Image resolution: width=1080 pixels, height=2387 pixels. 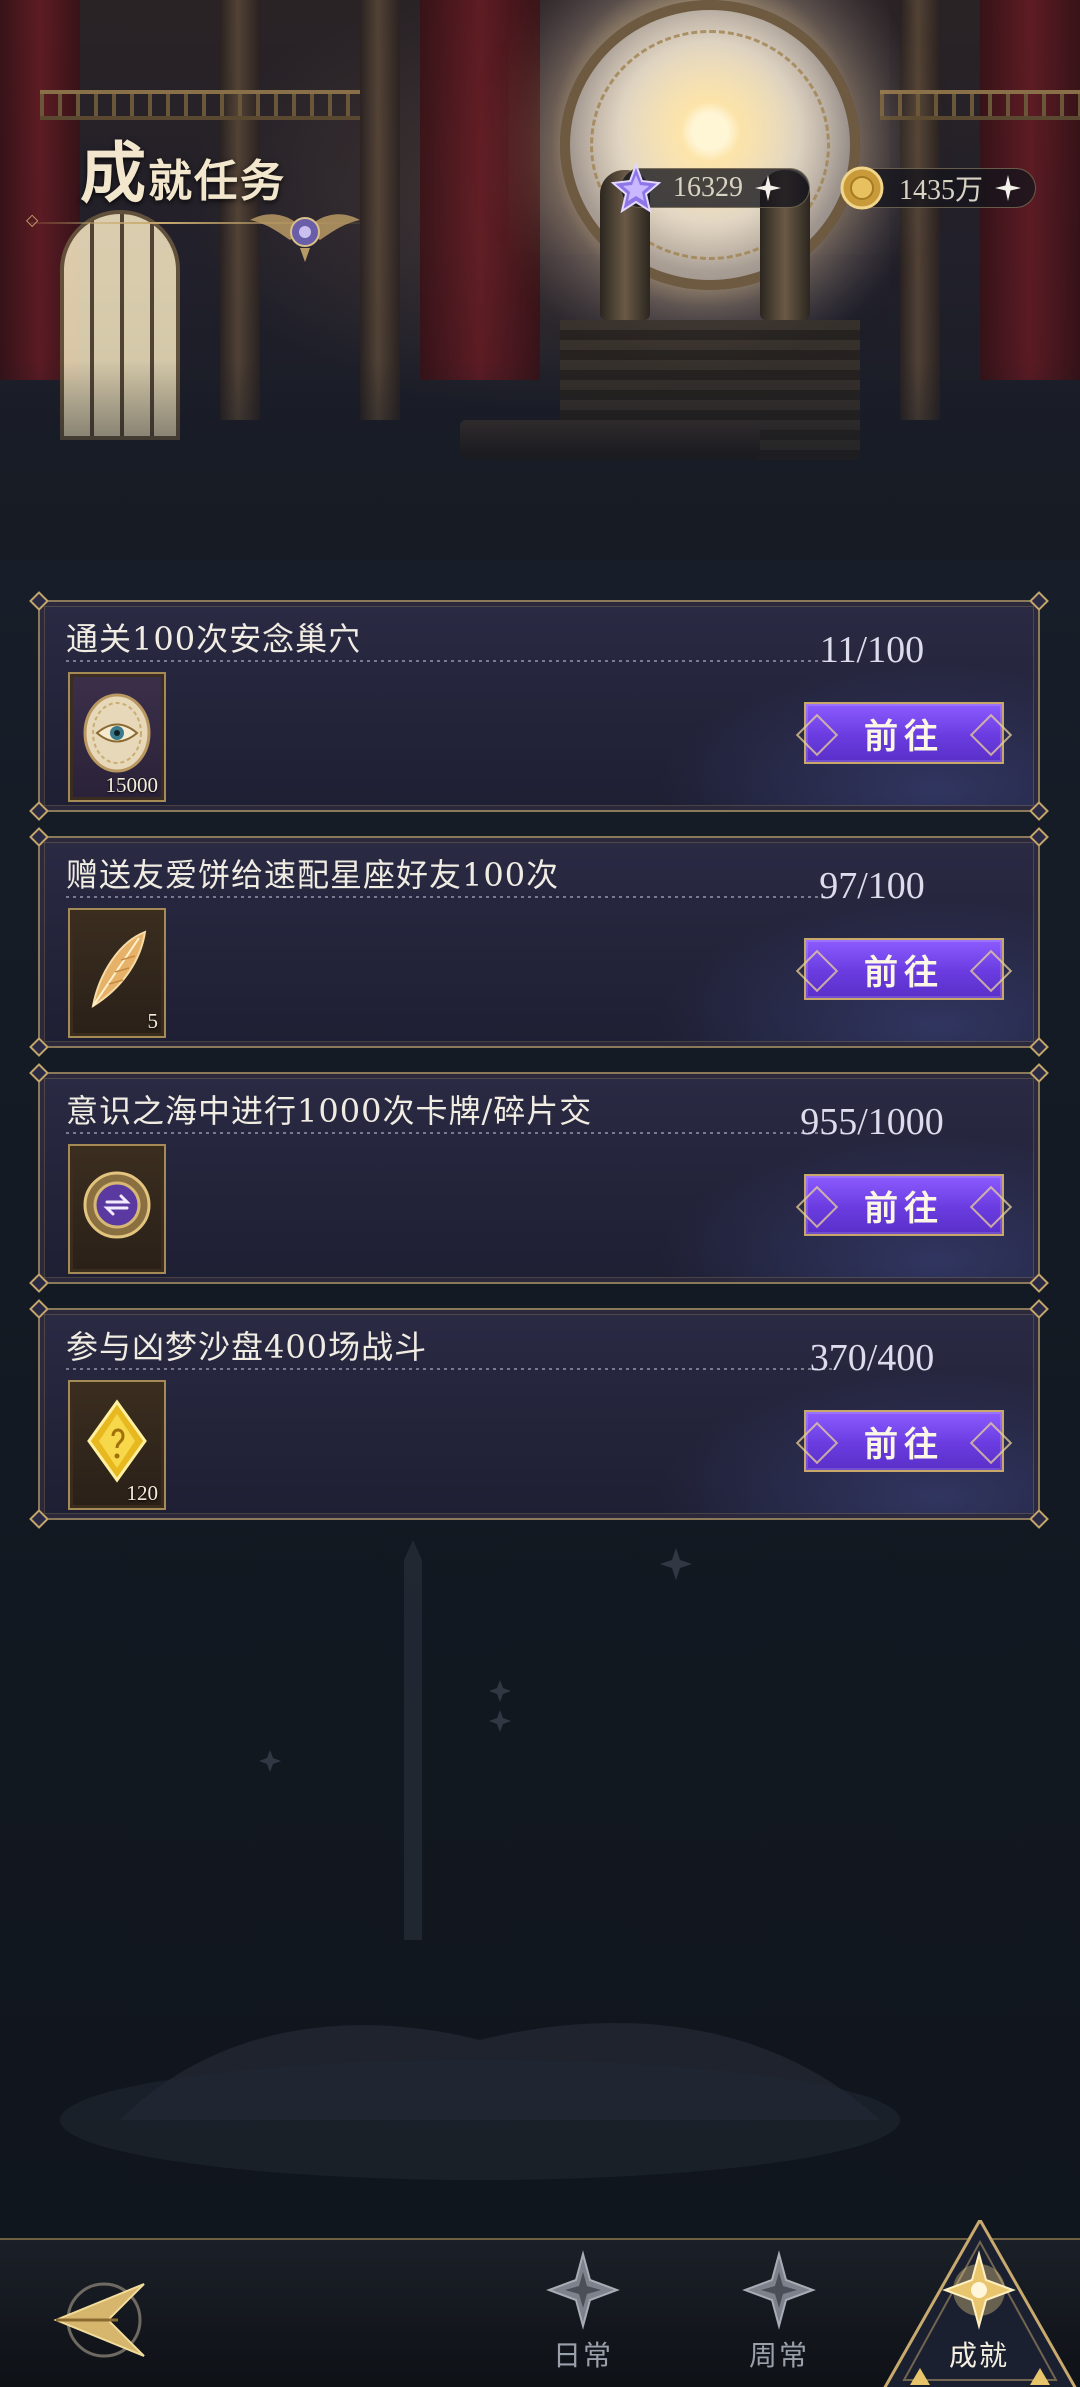 What do you see at coordinates (103, 2320) in the screenshot?
I see `back-arrow-icon` at bounding box center [103, 2320].